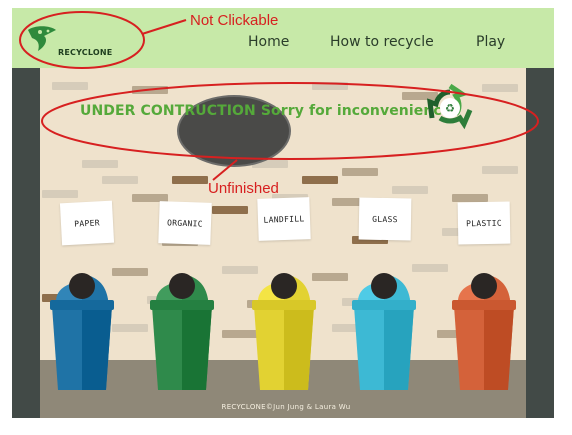  What do you see at coordinates (82, 40) in the screenshot?
I see `not-clickable-ellipse` at bounding box center [82, 40].